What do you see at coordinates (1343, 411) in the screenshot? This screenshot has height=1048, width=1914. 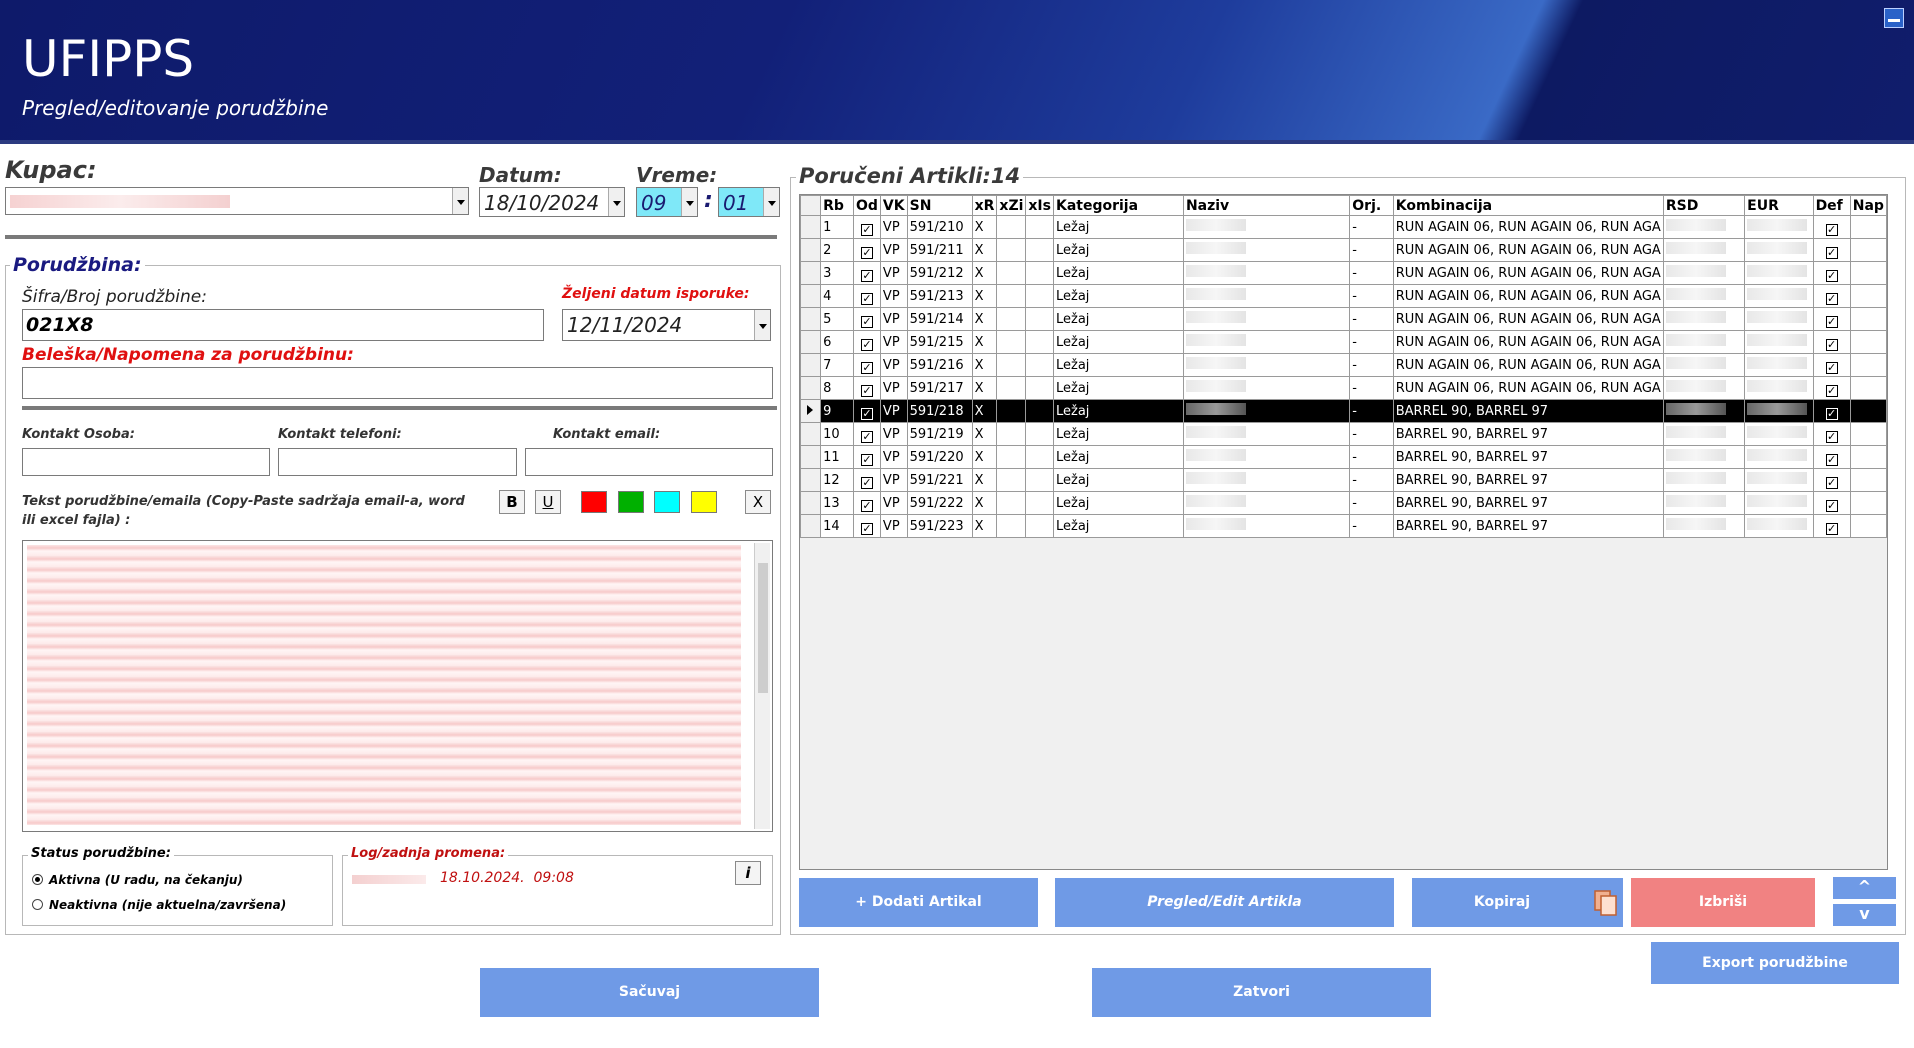 I see `table-row: 9 ✓ VP 591/218 X Ležaj - BARREL 90, BARREL 97 ✓` at bounding box center [1343, 411].